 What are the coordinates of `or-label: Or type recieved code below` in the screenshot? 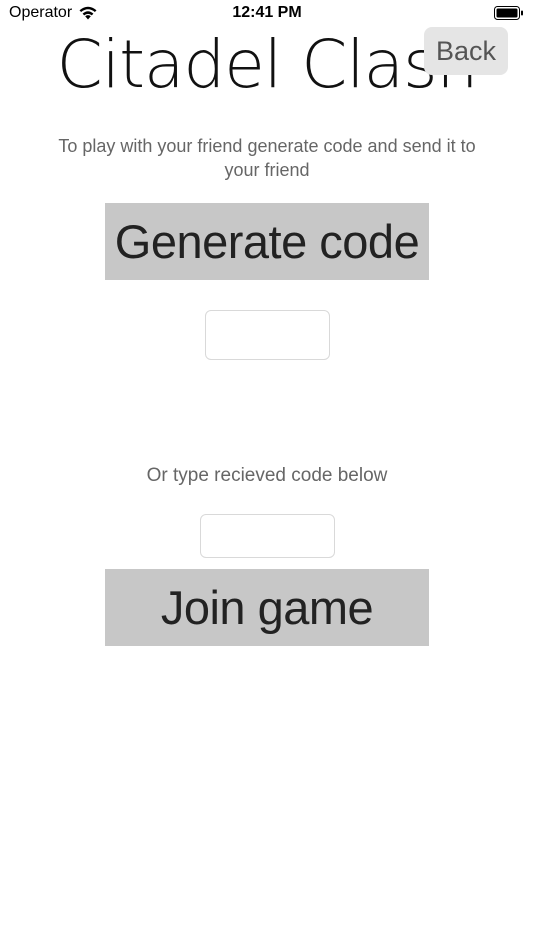 It's located at (267, 475).